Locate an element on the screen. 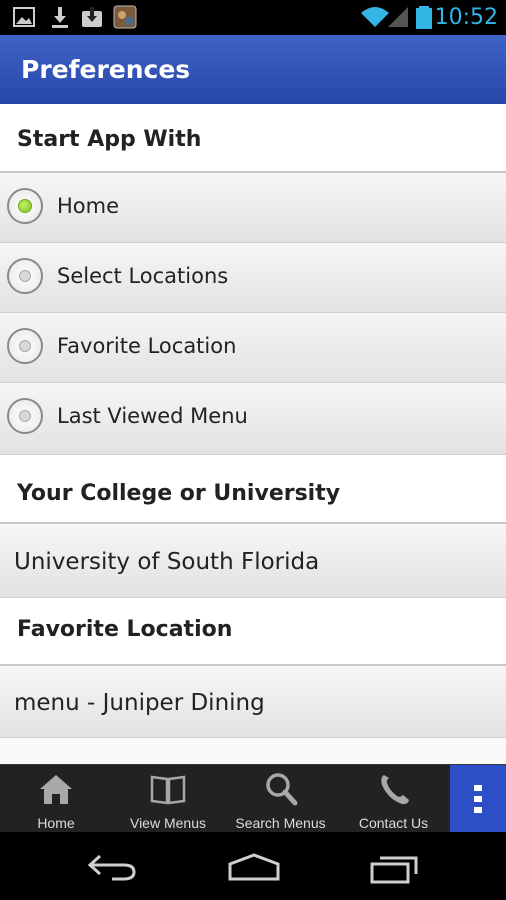 This screenshot has height=900, width=506. favorite-location-value: menu - Juniper Dining is located at coordinates (139, 703).